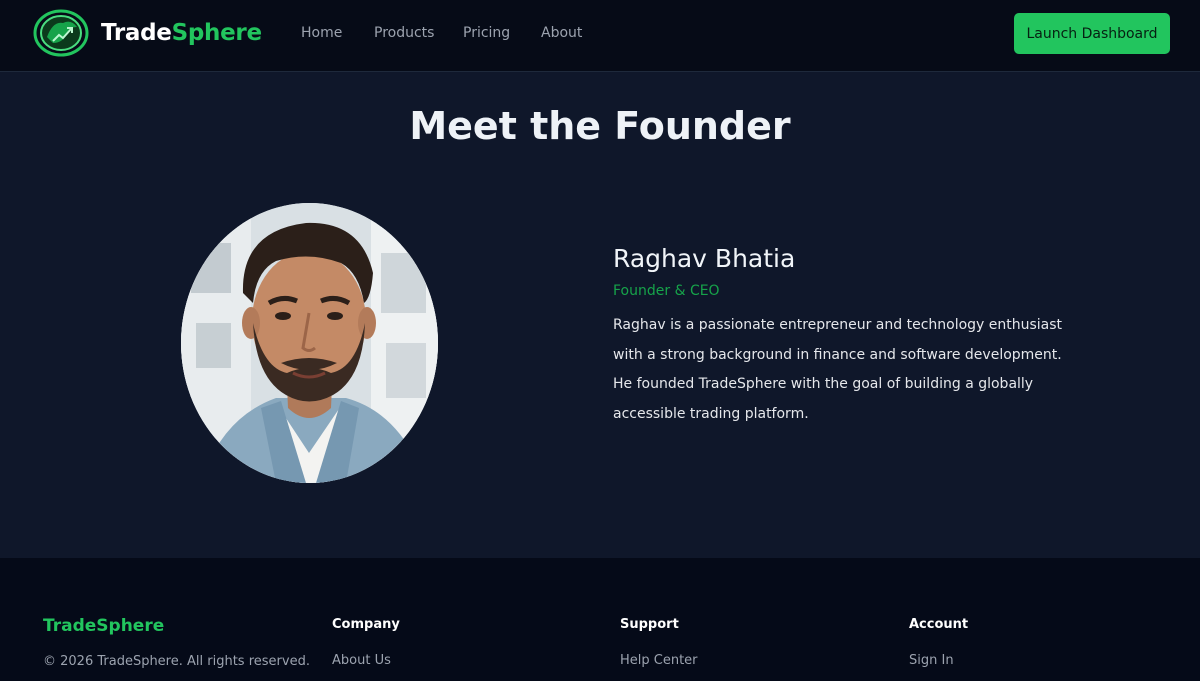 The image size is (1200, 681). I want to click on footer-link-about-us: About Us, so click(366, 660).